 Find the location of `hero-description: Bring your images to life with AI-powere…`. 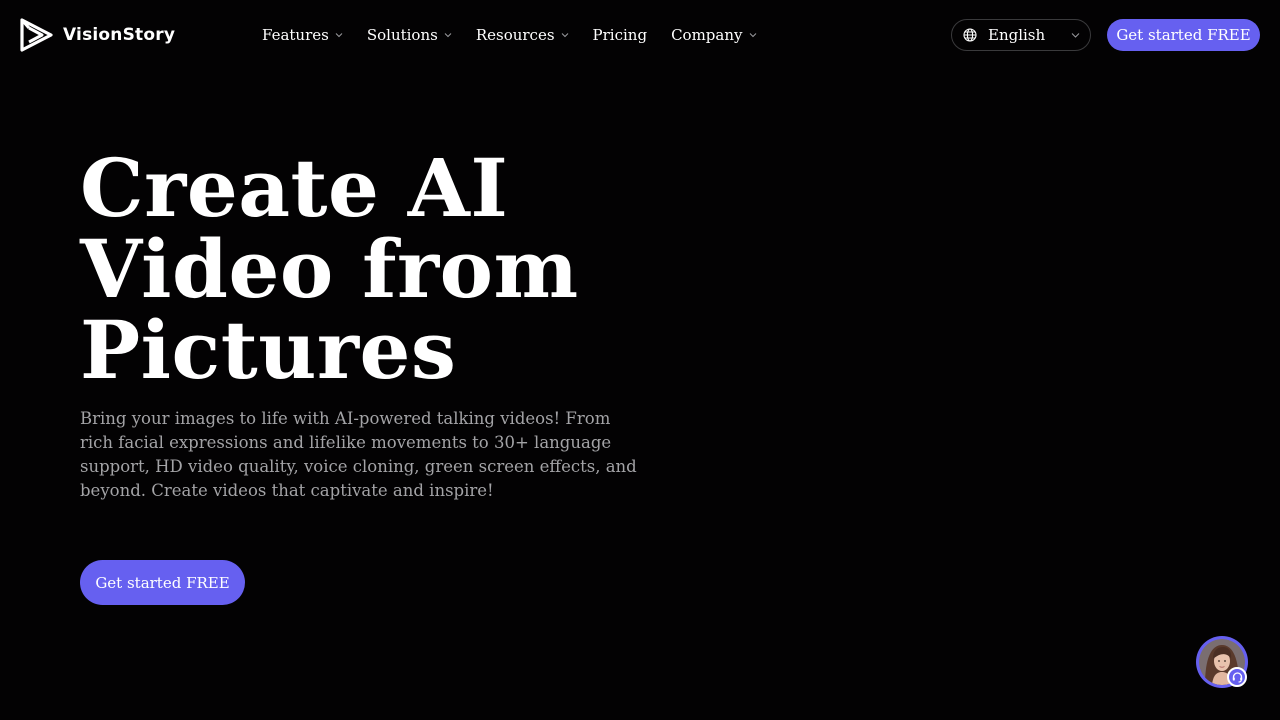

hero-description: Bring your images to life with AI-powere… is located at coordinates (358, 454).